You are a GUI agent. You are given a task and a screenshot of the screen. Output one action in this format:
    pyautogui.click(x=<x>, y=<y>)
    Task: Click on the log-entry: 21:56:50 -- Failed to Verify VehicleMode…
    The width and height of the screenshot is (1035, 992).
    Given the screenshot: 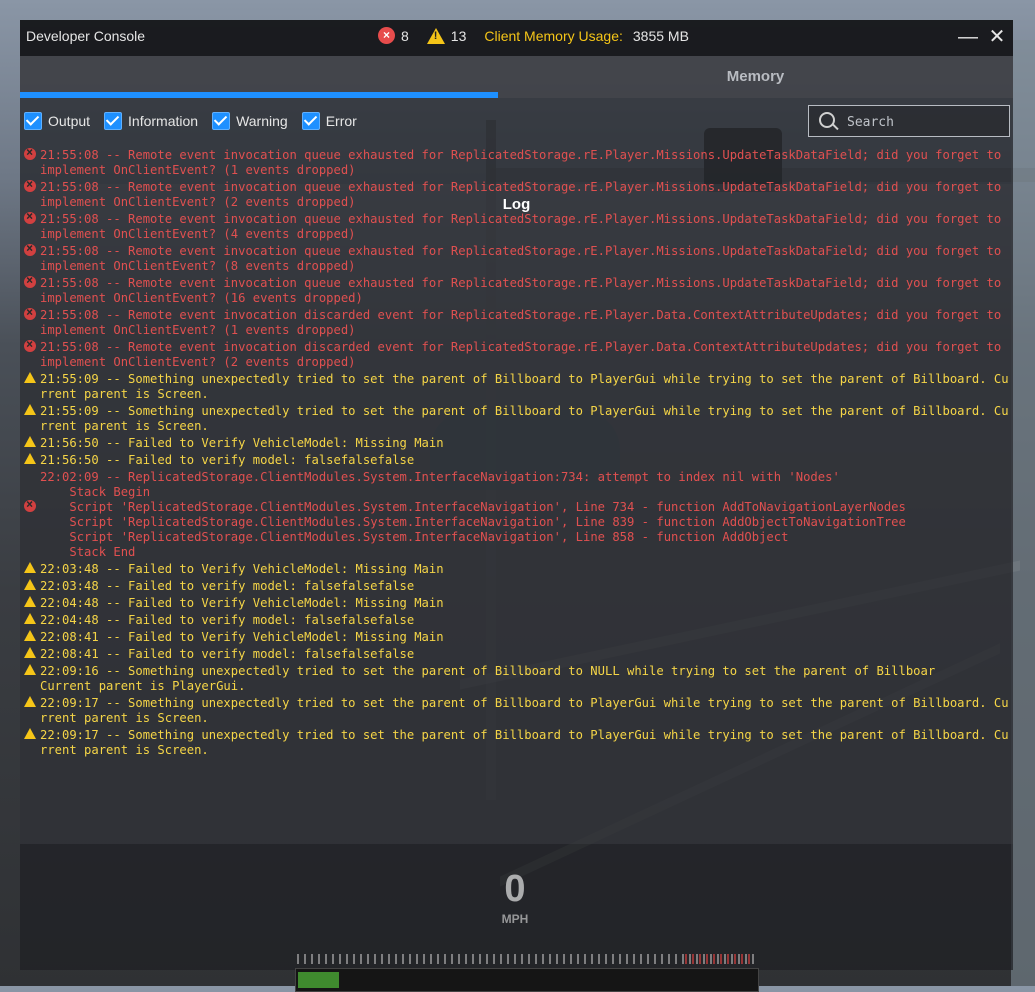 What is the action you would take?
    pyautogui.click(x=516, y=443)
    